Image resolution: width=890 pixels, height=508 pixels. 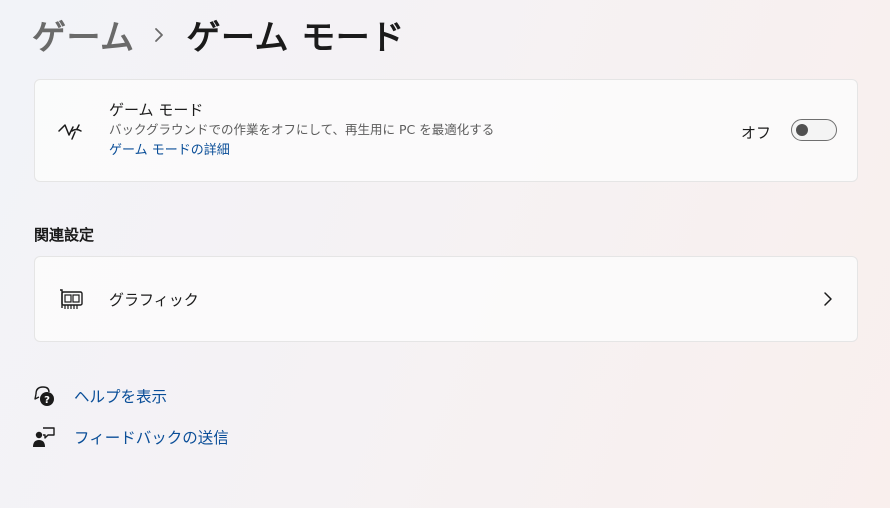 What do you see at coordinates (295, 38) in the screenshot?
I see `page-title: ゲーム モード` at bounding box center [295, 38].